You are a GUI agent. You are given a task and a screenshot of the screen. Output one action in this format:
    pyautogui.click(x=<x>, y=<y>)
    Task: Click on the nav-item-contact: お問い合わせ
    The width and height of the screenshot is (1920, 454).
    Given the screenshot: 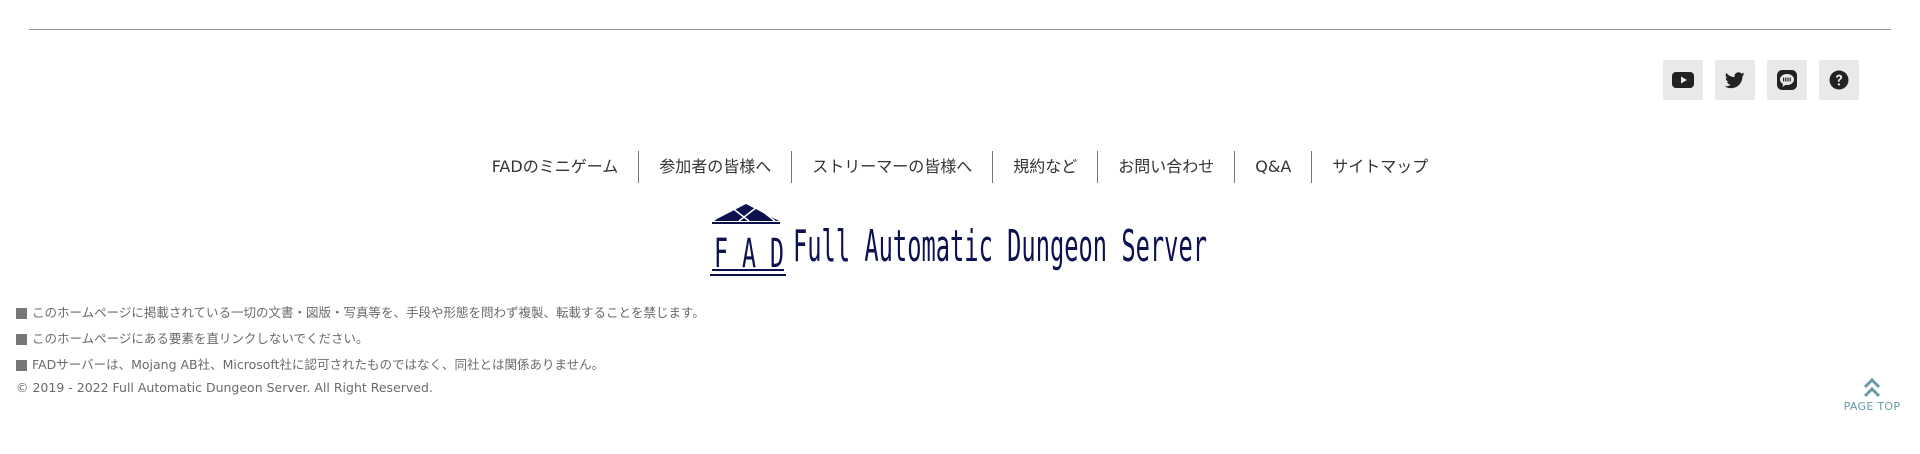 What is the action you would take?
    pyautogui.click(x=1165, y=167)
    